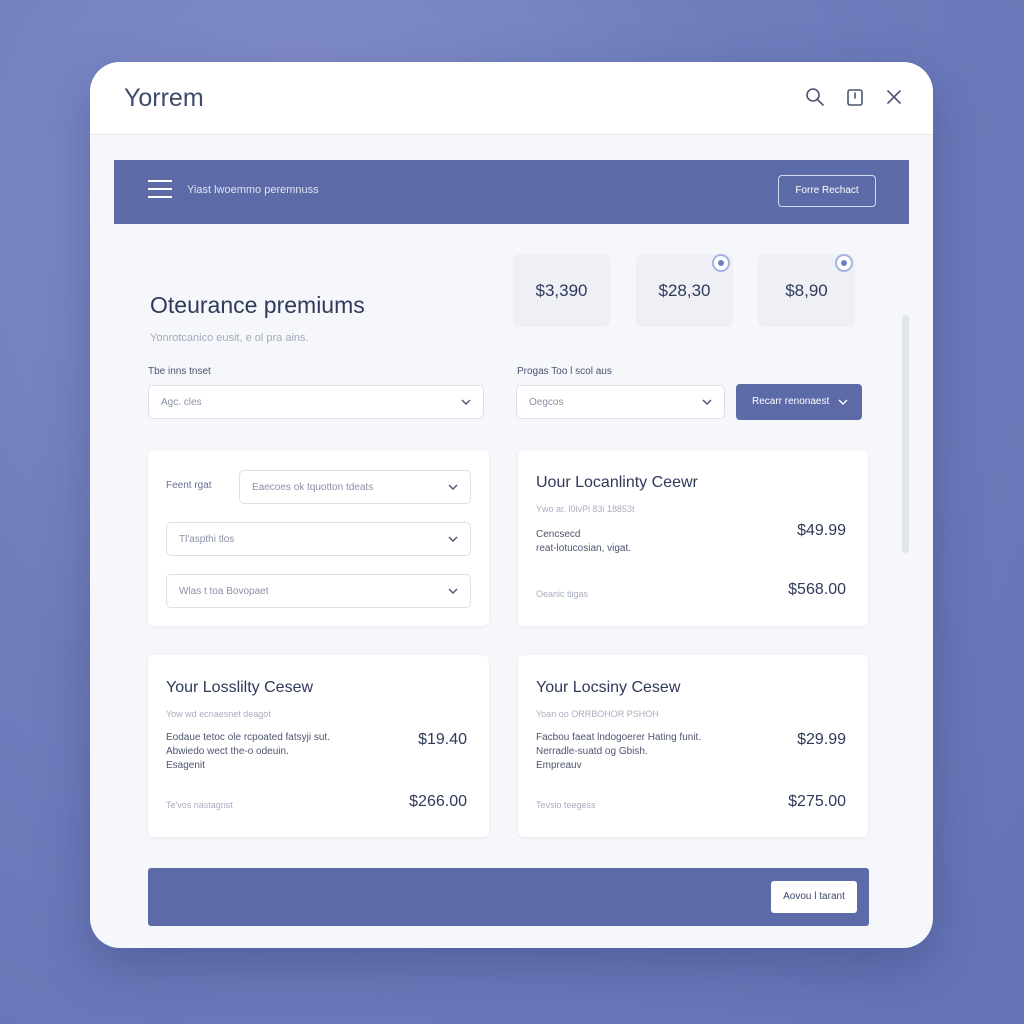  What do you see at coordinates (585, 509) in the screenshot?
I see `plan-subtitle: Ywo ar. l0lvPi 83i 18853t` at bounding box center [585, 509].